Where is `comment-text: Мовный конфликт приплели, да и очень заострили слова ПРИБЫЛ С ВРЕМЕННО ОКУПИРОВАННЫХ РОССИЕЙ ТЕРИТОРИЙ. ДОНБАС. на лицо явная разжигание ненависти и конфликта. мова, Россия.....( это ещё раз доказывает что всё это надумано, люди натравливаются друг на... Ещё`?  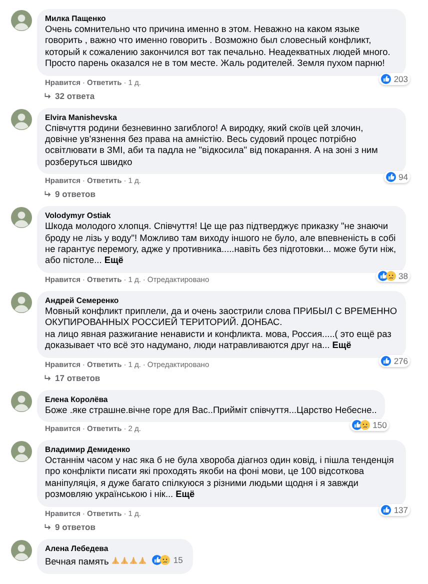 comment-text: Мовный конфликт приплели, да и очень заострили слова ПРИБЫЛ С ВРЕМЕННО ОКУПИРОВАННЫХ РОССИЕЙ ТЕРИТОРИЙ. ДОНБАС. на лицо явная разжигание ненависти и конфликта. мова, Россия.....( это ещё раз доказывает что всё это надумано, люди натравливаются друг на... Ещё is located at coordinates (221, 329).